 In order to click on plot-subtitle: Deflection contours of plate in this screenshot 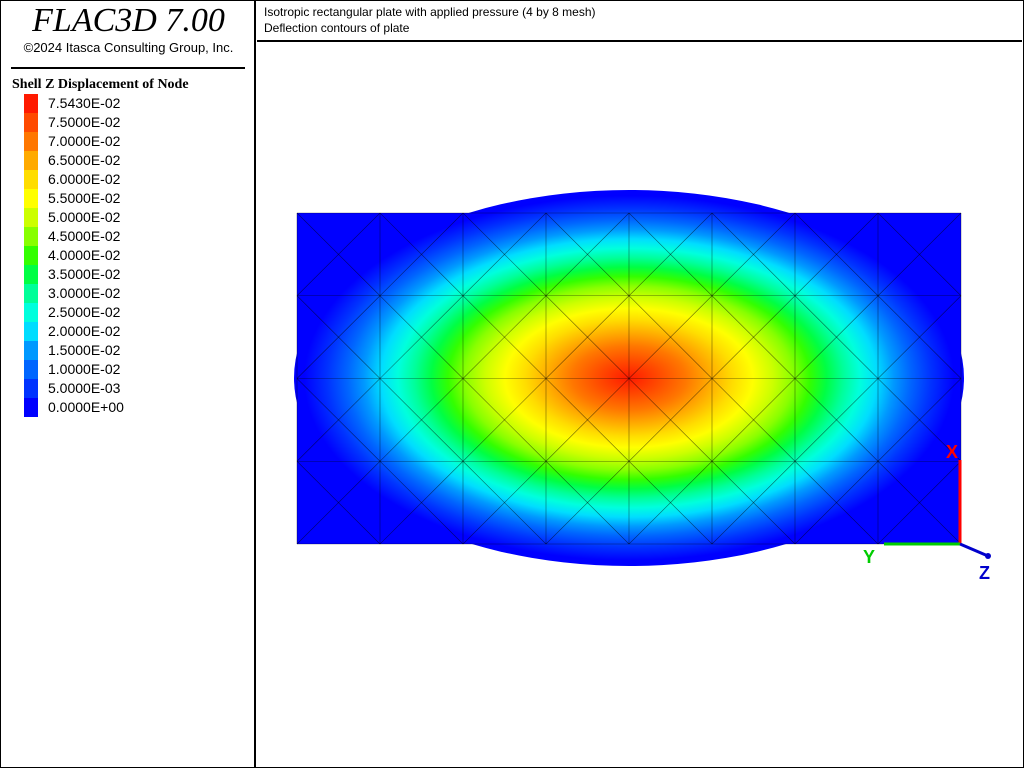, I will do `click(337, 28)`.